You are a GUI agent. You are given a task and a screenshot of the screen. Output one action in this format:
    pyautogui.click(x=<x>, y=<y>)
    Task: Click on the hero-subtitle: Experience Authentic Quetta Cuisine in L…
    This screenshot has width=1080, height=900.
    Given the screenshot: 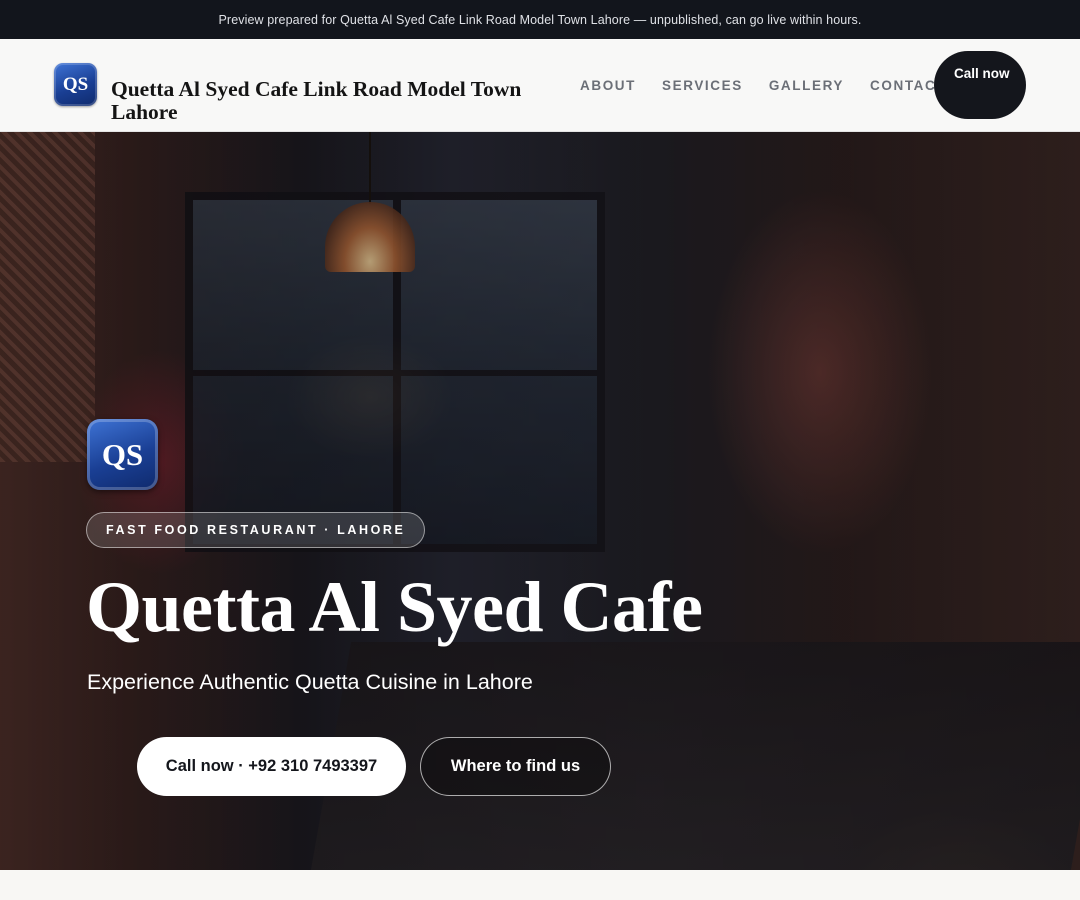 What is the action you would take?
    pyautogui.click(x=310, y=682)
    